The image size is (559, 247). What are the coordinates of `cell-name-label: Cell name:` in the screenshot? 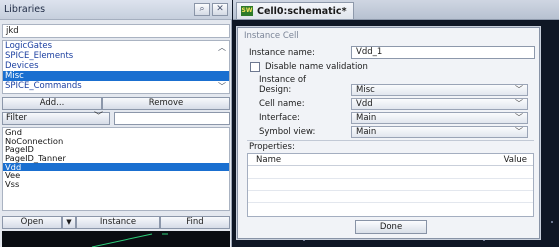 It's located at (282, 104).